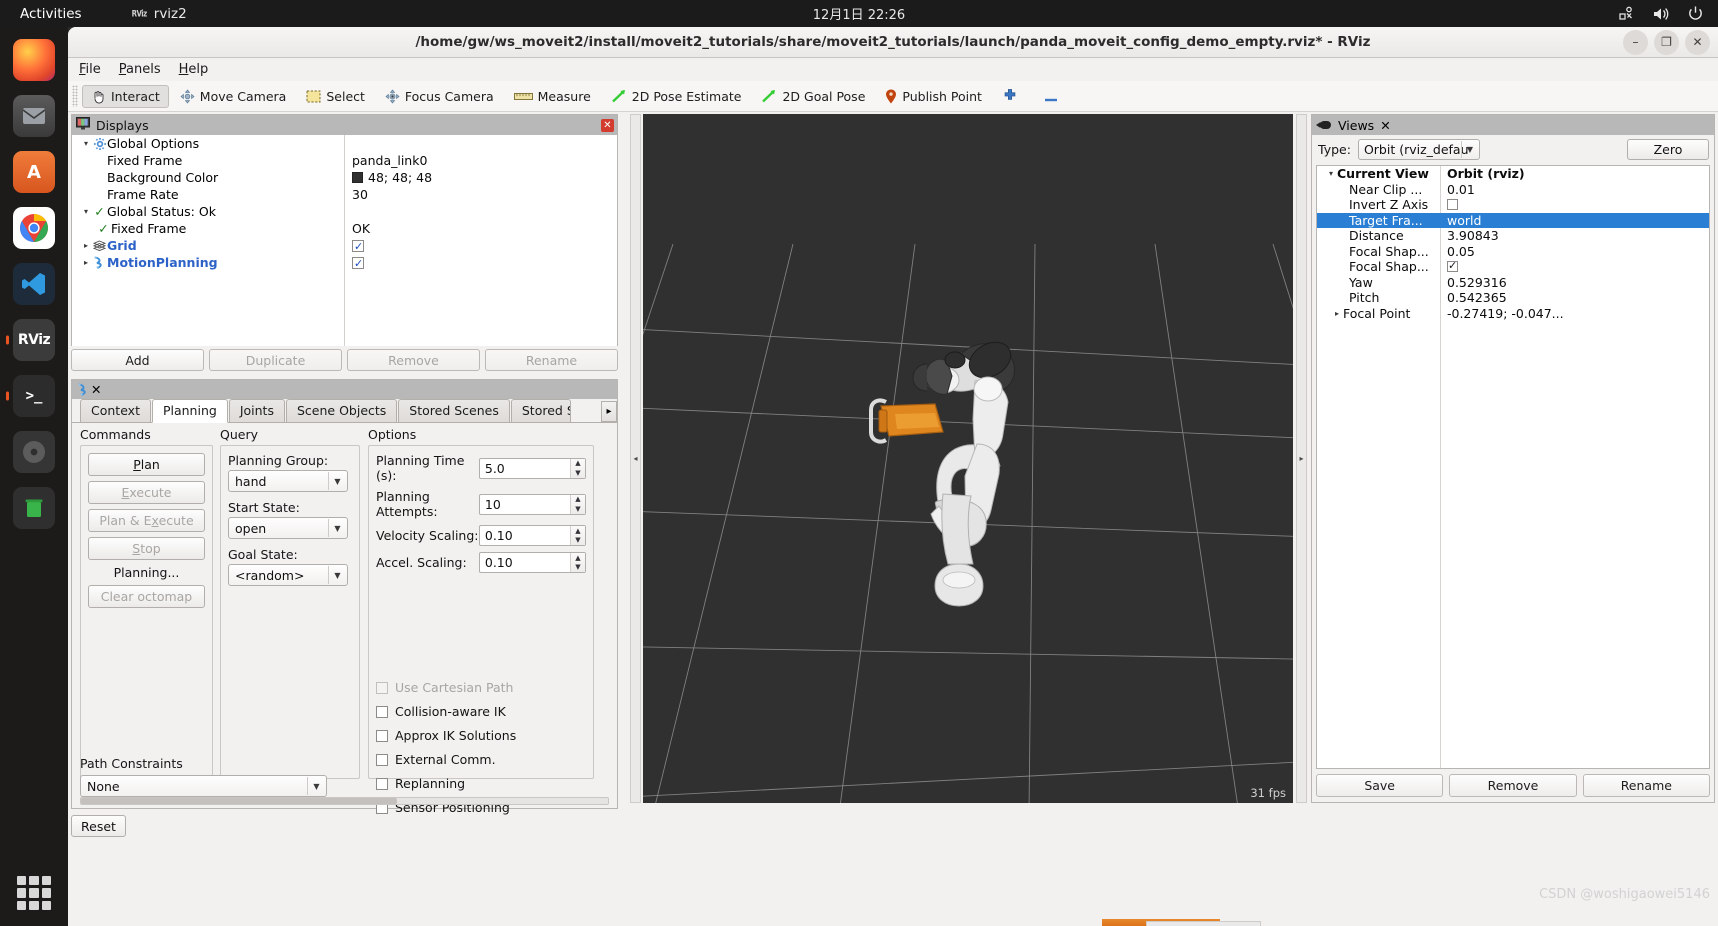  What do you see at coordinates (1513, 205) in the screenshot?
I see `view-row-invert-z-axis: Invert Z Axis` at bounding box center [1513, 205].